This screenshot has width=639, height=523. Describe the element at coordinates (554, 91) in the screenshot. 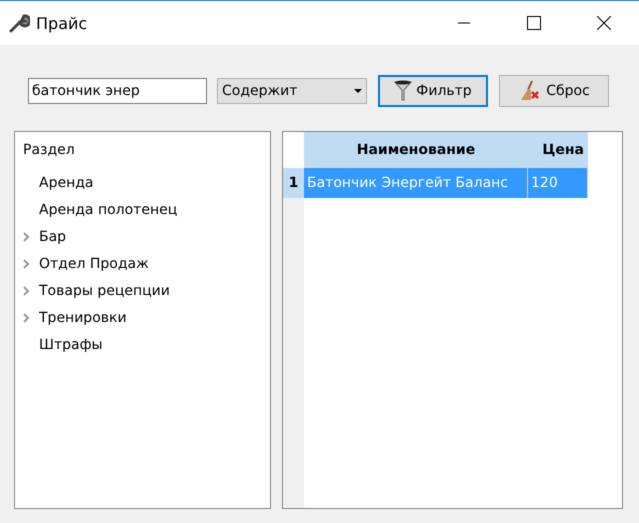

I see `reset-button: Сброс` at that location.